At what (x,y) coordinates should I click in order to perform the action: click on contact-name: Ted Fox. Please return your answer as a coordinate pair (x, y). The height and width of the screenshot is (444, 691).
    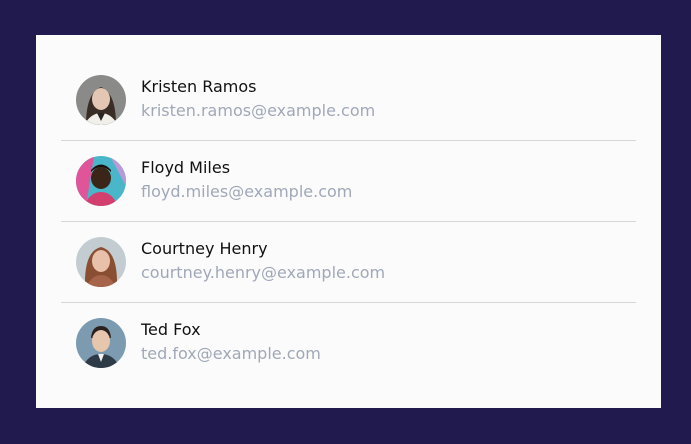
    Looking at the image, I should click on (171, 329).